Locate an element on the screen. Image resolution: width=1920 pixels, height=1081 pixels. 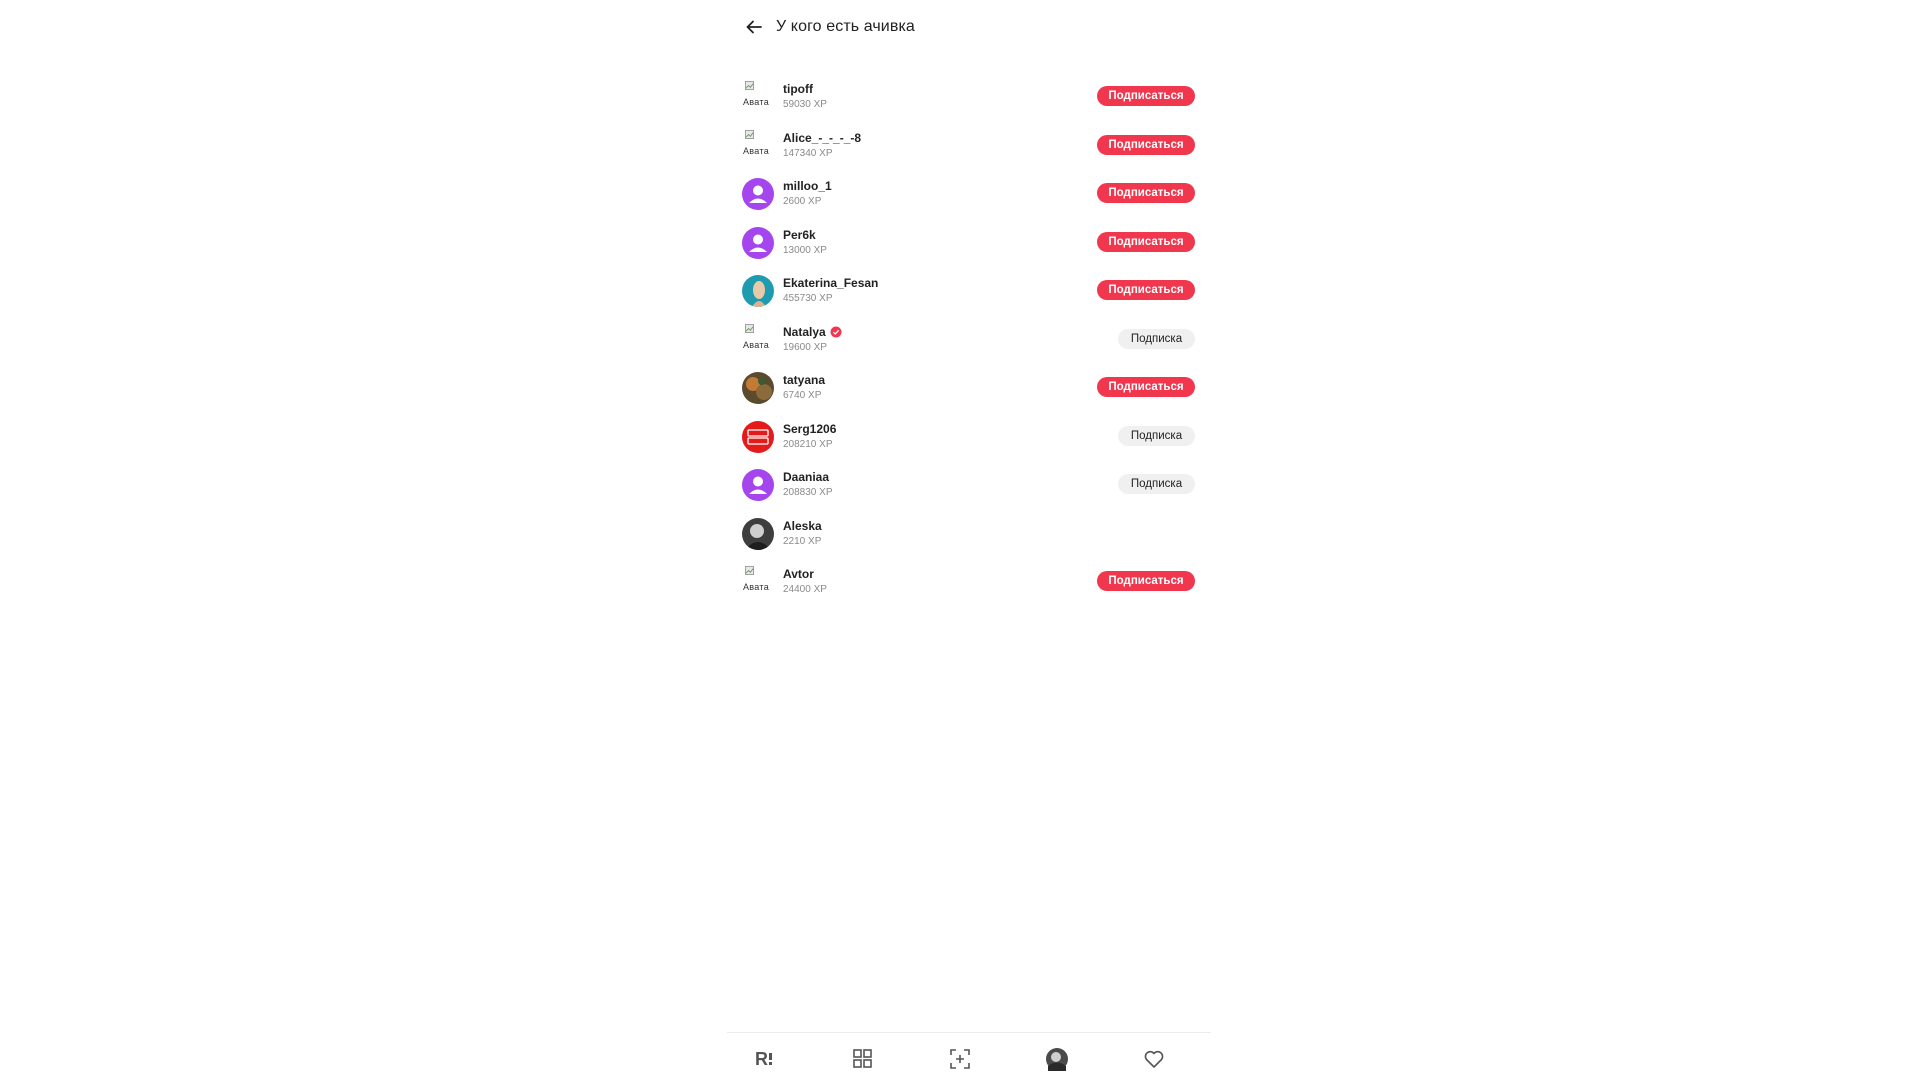
user-name-row: Alice_-_-_-_-8 is located at coordinates (822, 138).